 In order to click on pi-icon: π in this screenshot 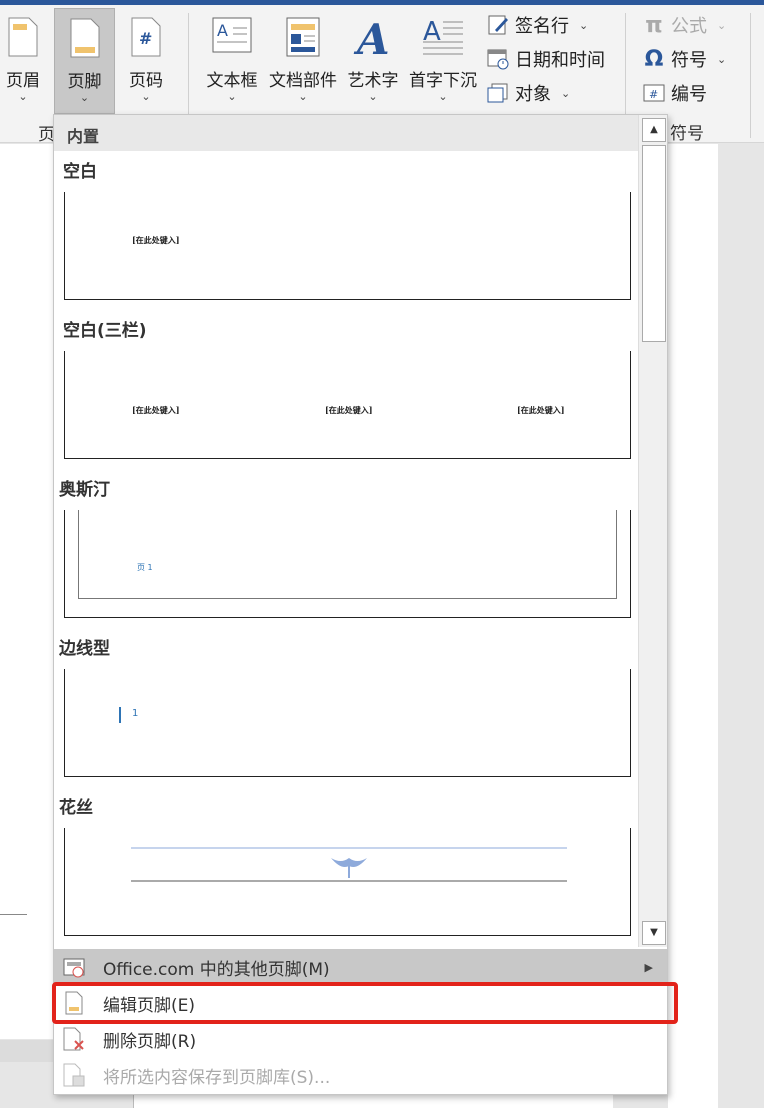, I will do `click(654, 25)`.